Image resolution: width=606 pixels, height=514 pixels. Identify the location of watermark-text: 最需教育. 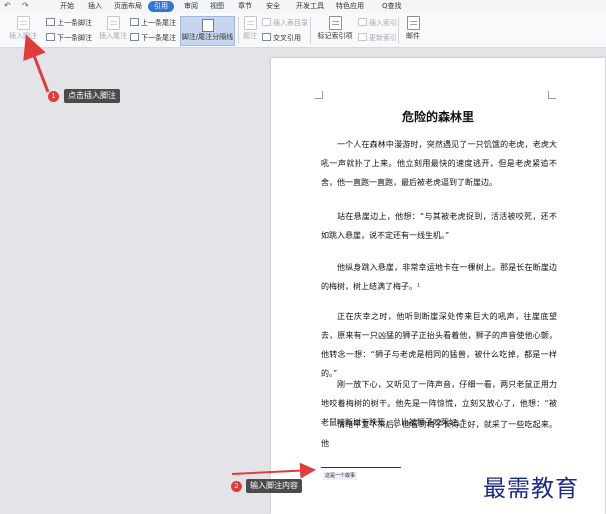
(531, 489).